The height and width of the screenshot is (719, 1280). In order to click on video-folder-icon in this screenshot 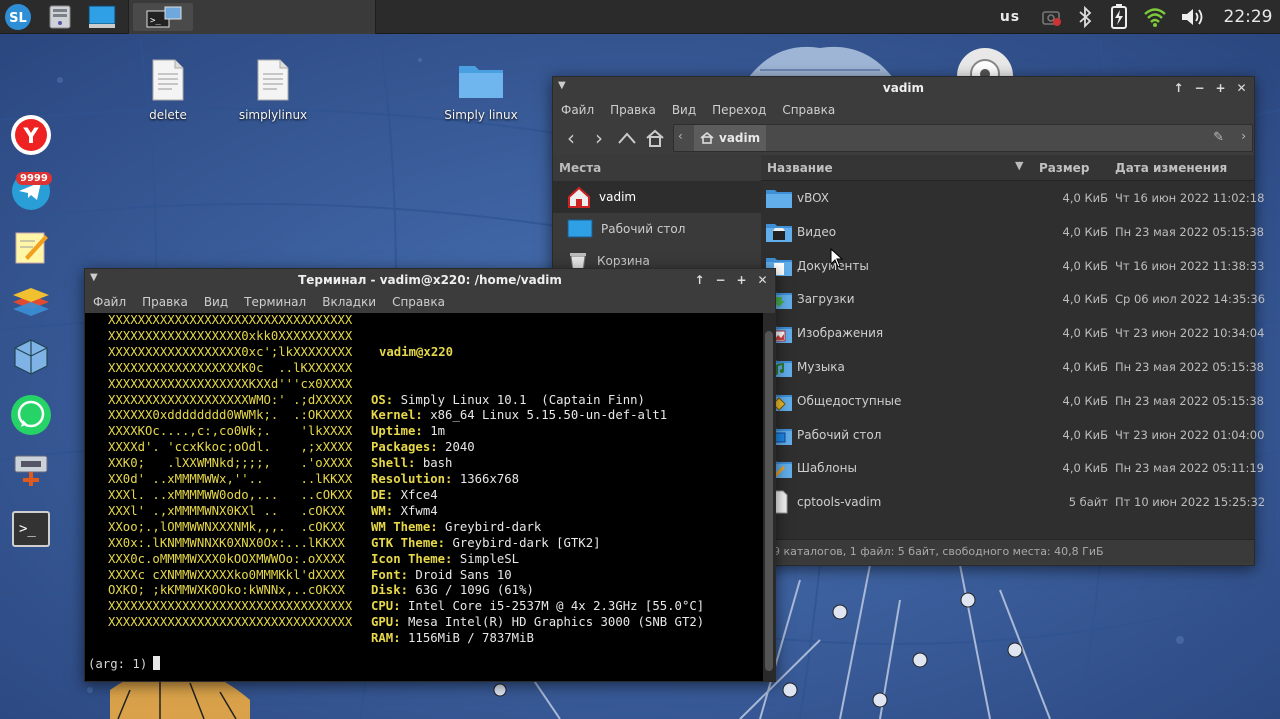, I will do `click(779, 232)`.